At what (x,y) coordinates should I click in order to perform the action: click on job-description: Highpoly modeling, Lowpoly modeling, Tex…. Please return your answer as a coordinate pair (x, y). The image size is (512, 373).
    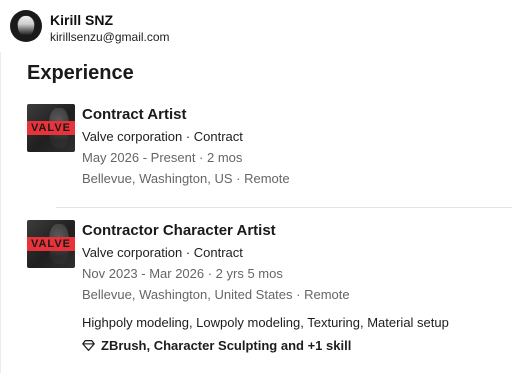
    Looking at the image, I should click on (265, 322).